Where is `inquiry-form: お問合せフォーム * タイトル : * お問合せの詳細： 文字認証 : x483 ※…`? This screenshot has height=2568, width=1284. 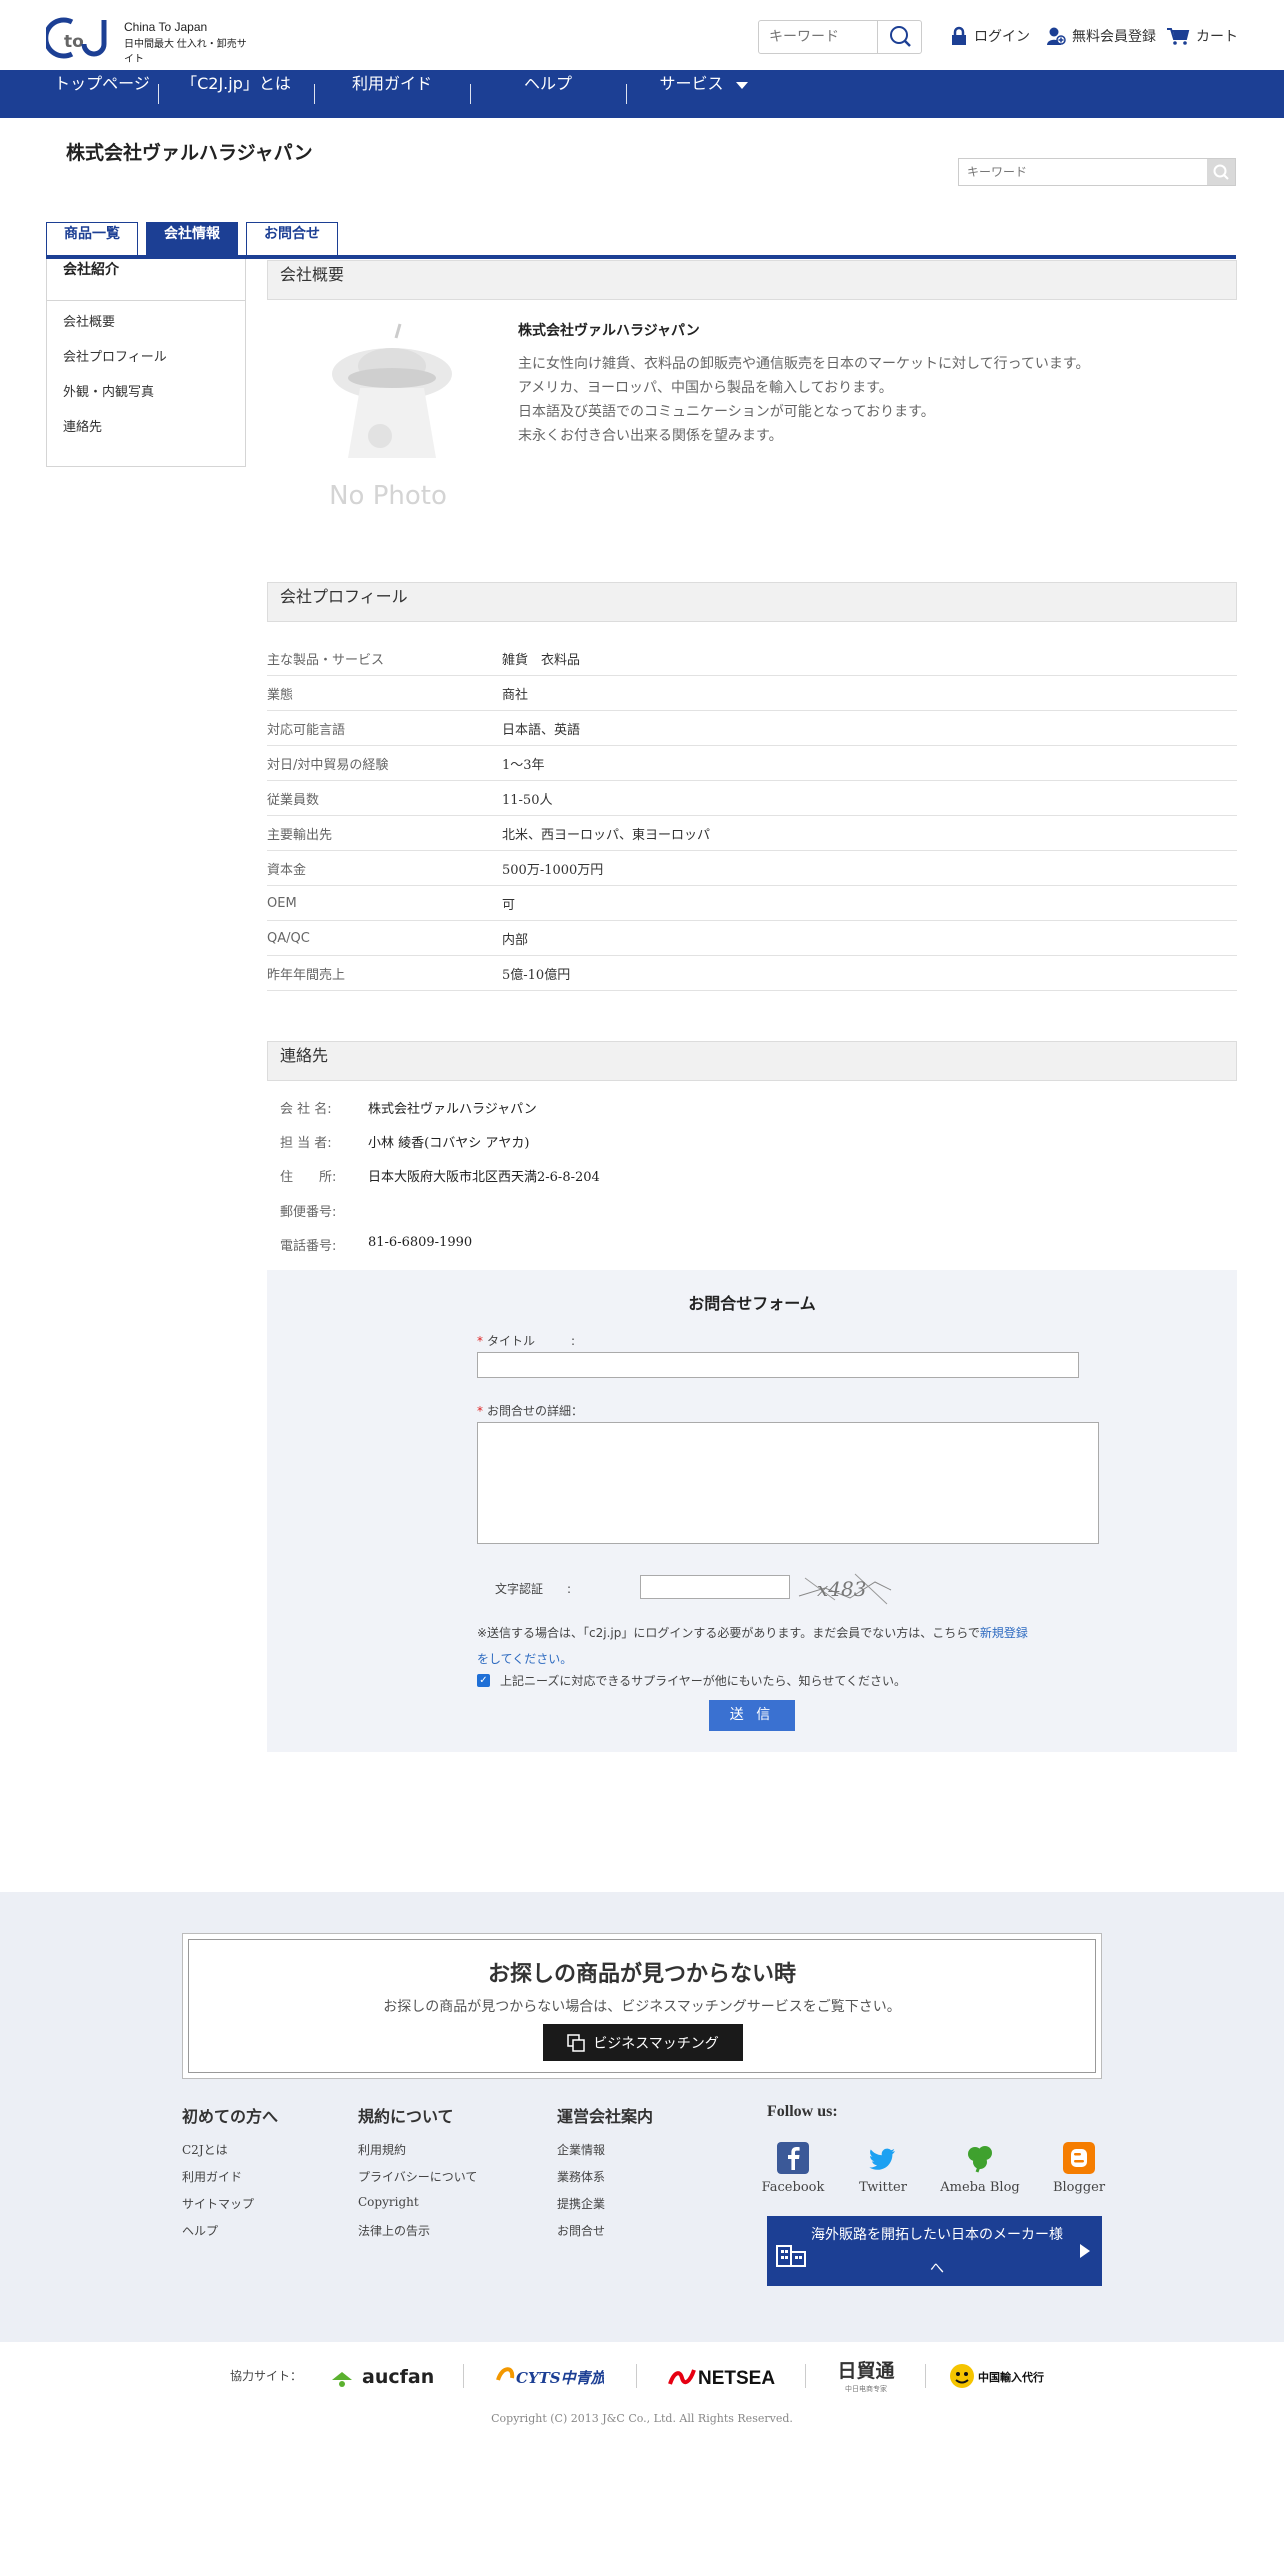
inquiry-form: お問合せフォーム * タイトル : * お問合せの詳細： 文字認証 : x483 ※… is located at coordinates (752, 1511).